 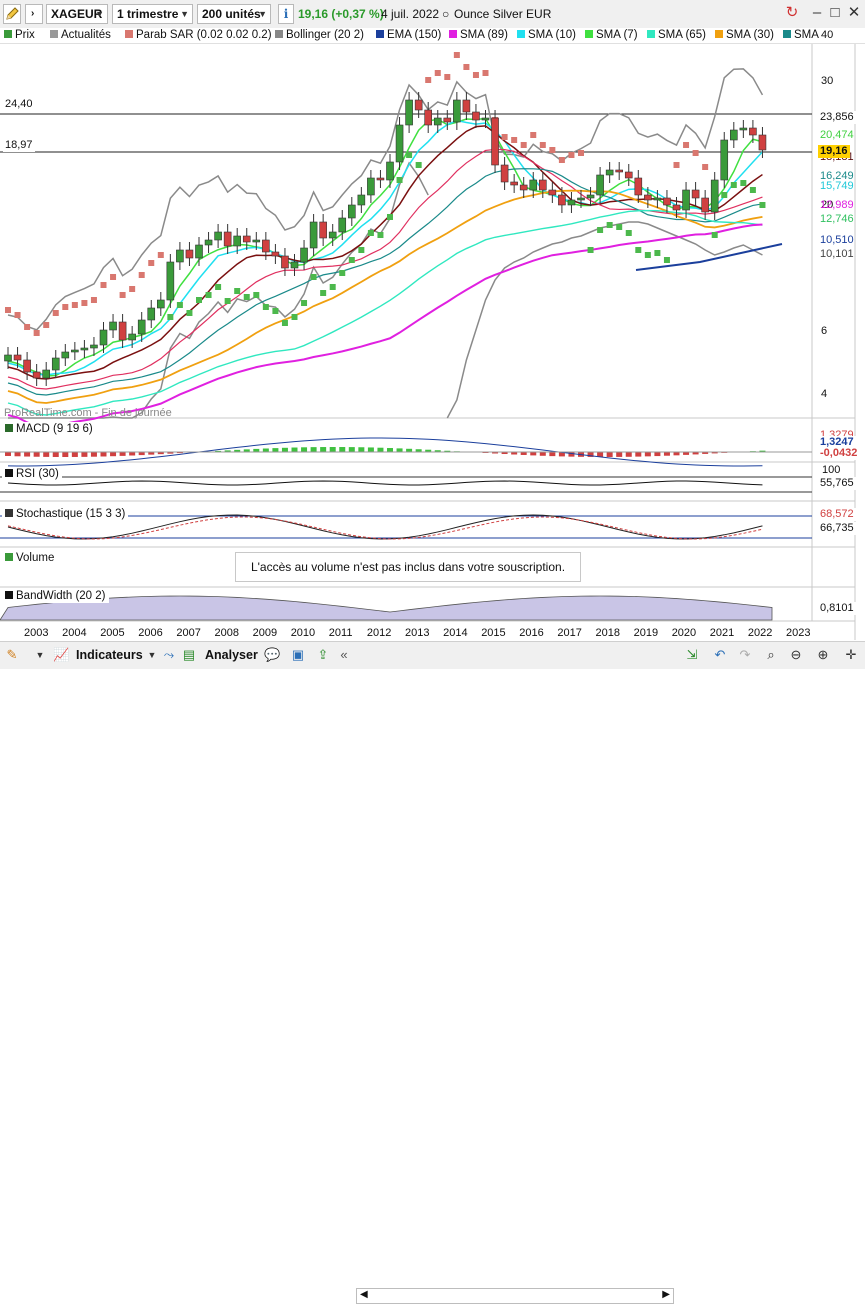 I want to click on hline-label-upper: 24,40, so click(x=19, y=104).